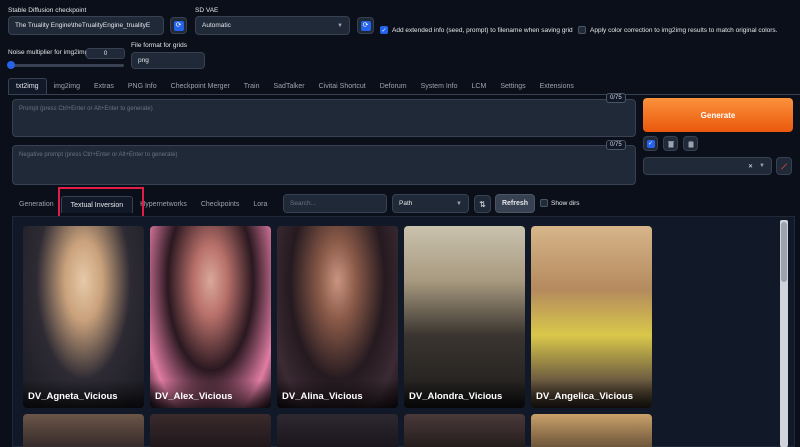  What do you see at coordinates (512, 86) in the screenshot?
I see `tab-settings: Settings` at bounding box center [512, 86].